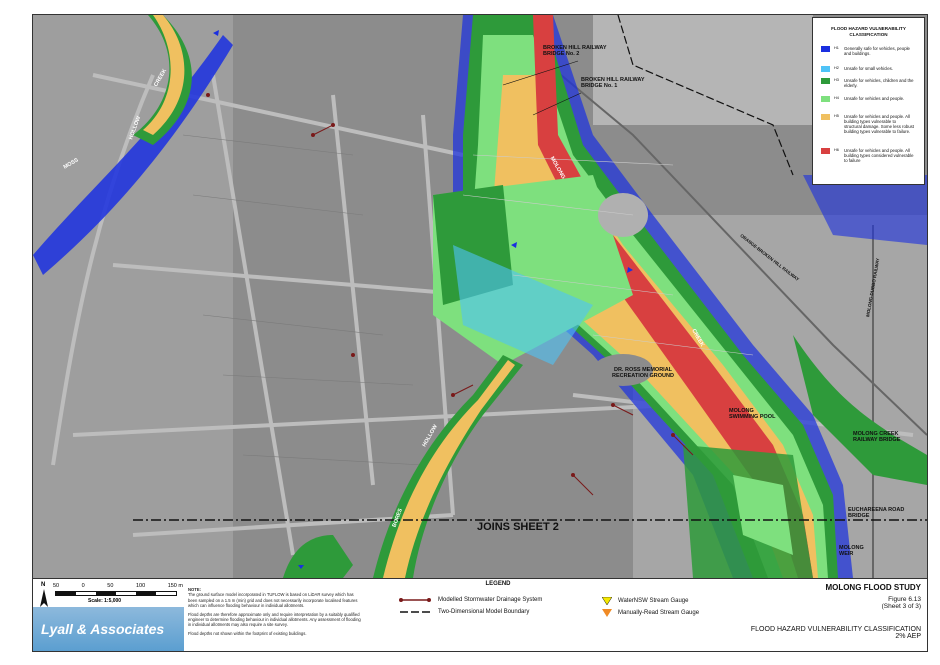 The height and width of the screenshot is (665, 940). Describe the element at coordinates (873, 587) in the screenshot. I see `study-title: MOLONG FLOOD STUDY` at that location.